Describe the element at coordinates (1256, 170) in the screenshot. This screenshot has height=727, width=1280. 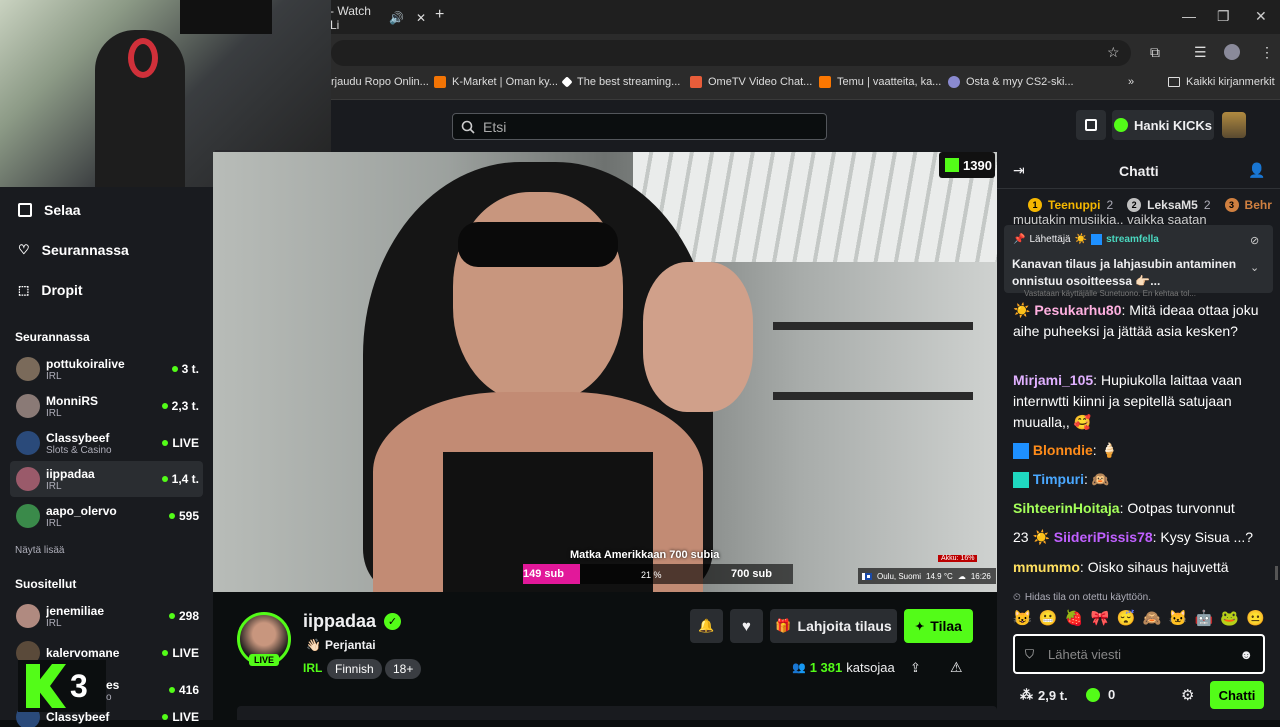
I see `chat-users-icon: 👤` at that location.